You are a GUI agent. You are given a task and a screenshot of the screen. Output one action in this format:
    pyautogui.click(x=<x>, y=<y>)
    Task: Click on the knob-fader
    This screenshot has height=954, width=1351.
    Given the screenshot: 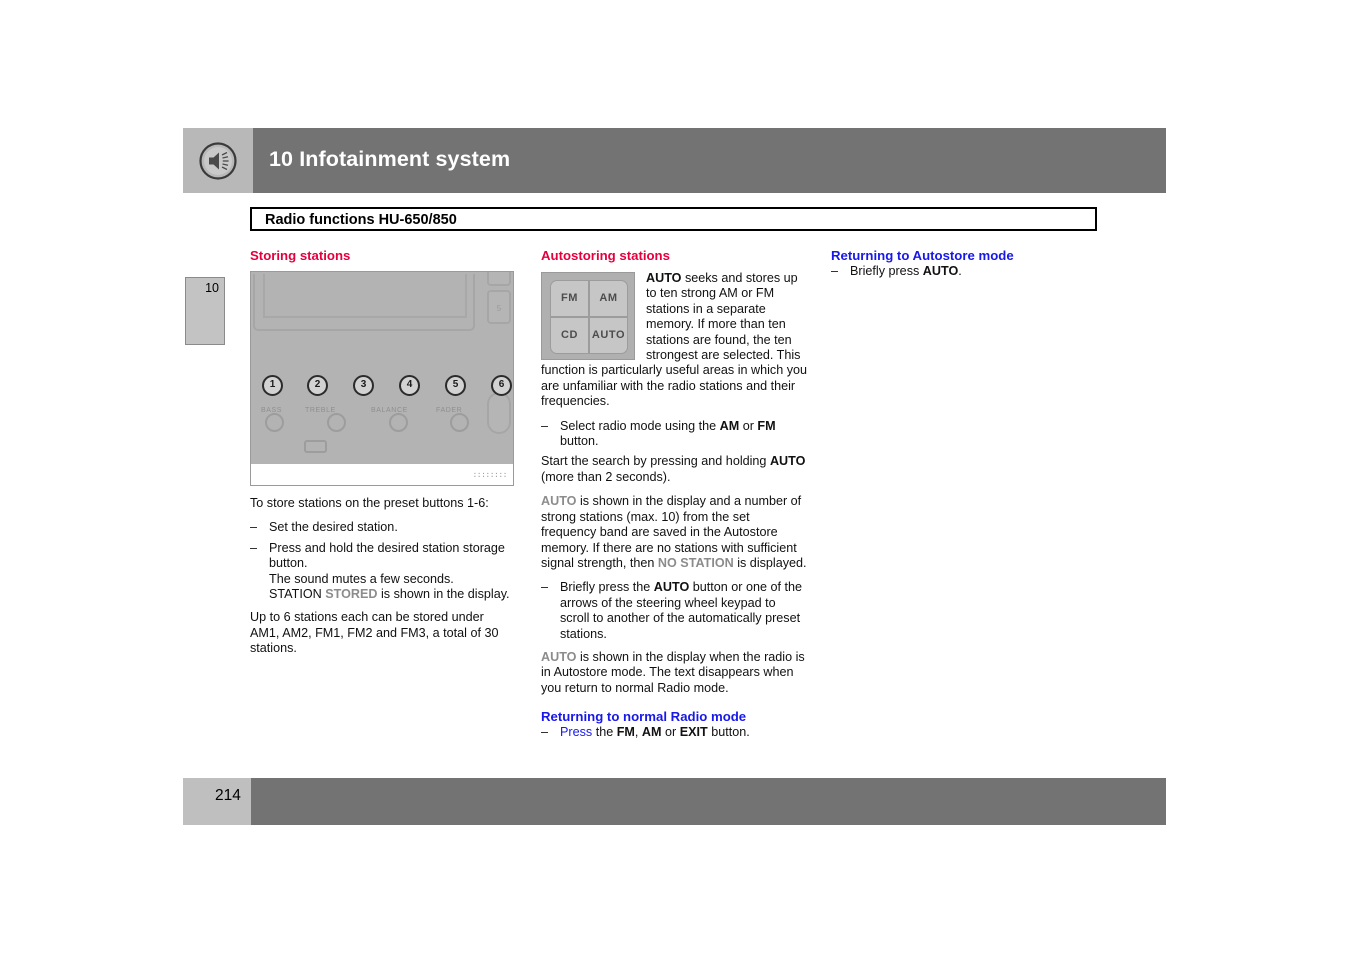 What is the action you would take?
    pyautogui.click(x=459, y=422)
    